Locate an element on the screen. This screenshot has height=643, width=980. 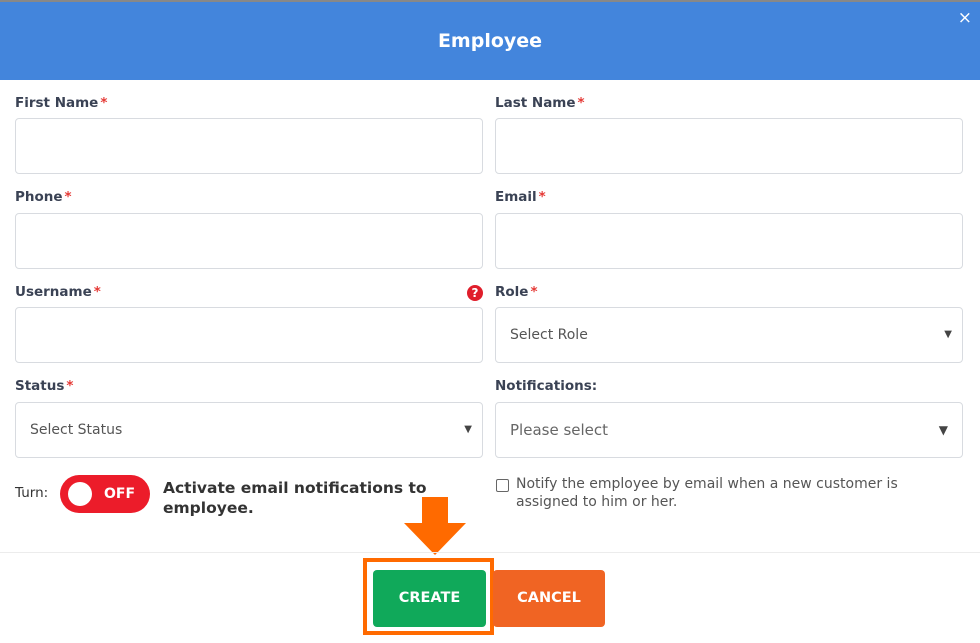
help-icon: ? is located at coordinates (475, 293).